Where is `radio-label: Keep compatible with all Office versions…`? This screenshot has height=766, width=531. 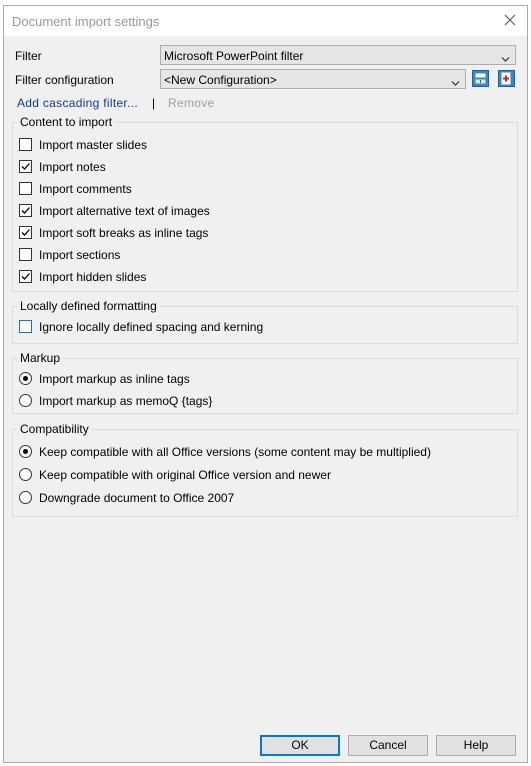
radio-label: Keep compatible with all Office versions… is located at coordinates (235, 452).